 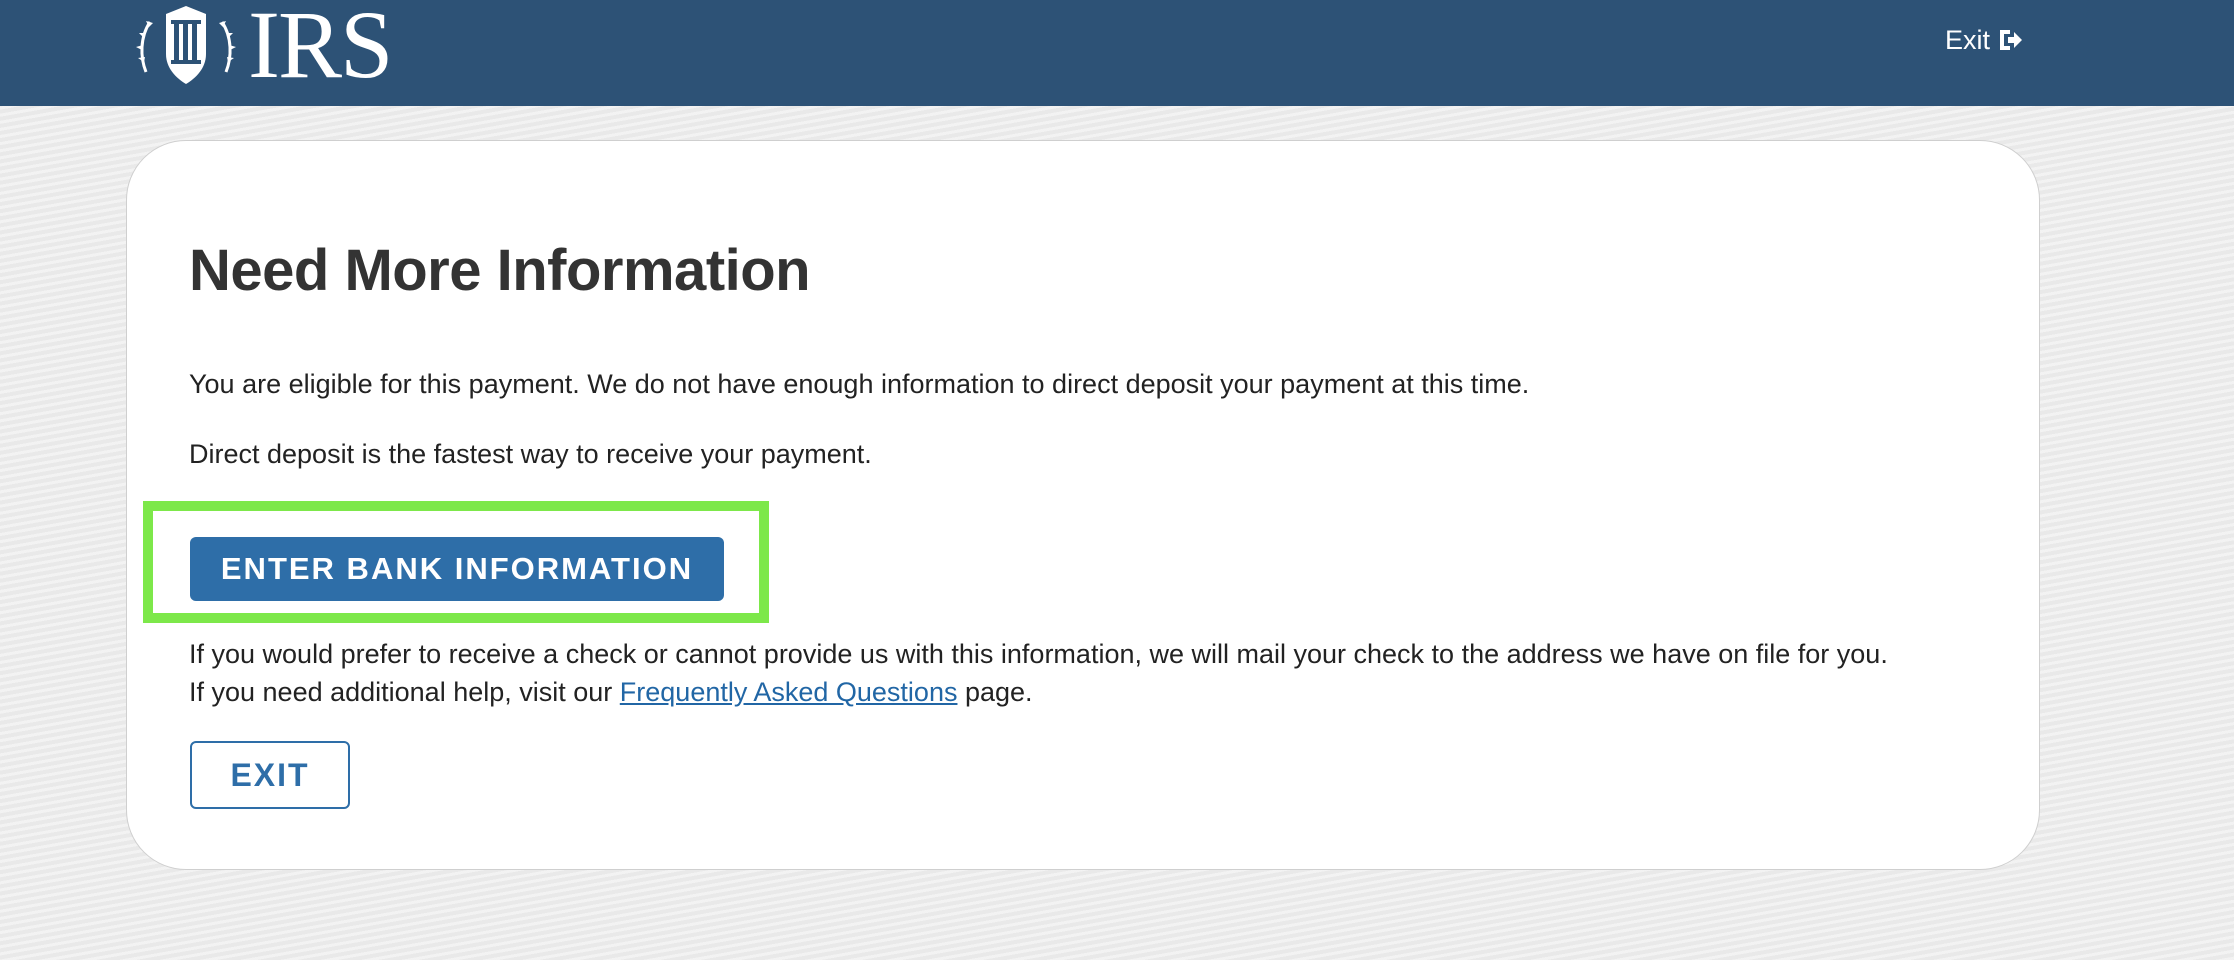 What do you see at coordinates (1967, 39) in the screenshot?
I see `header-exit-label: Exit` at bounding box center [1967, 39].